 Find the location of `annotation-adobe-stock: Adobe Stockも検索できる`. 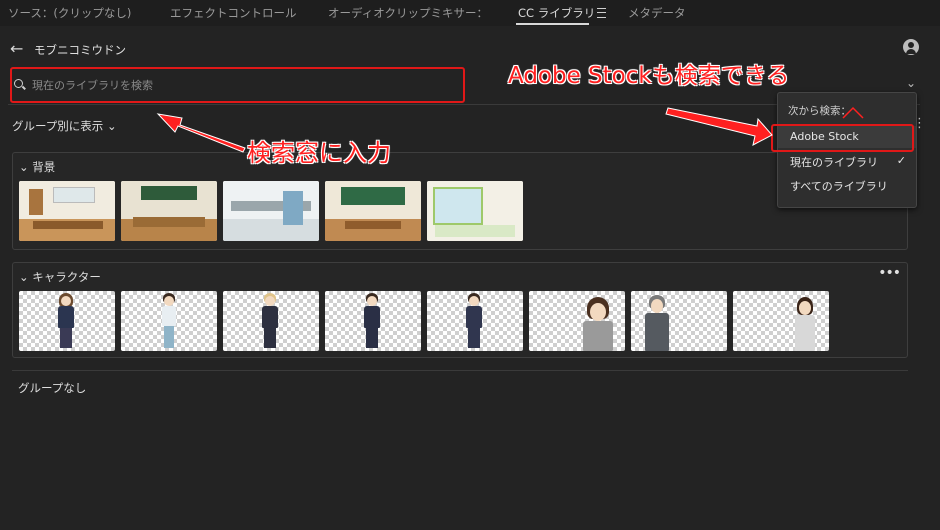

annotation-adobe-stock: Adobe Stockも検索できる is located at coordinates (649, 76).